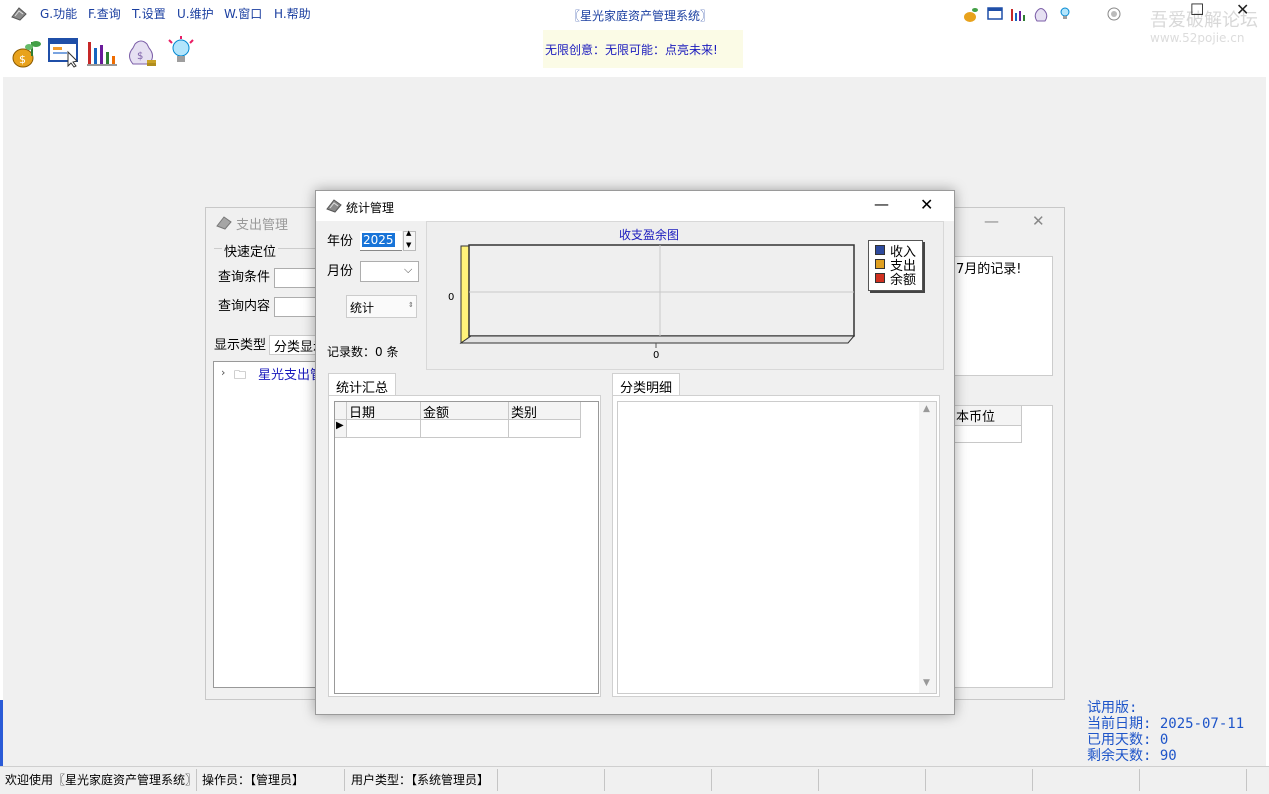 The image size is (1269, 794). I want to click on menu-settings: T.设置, so click(149, 13).